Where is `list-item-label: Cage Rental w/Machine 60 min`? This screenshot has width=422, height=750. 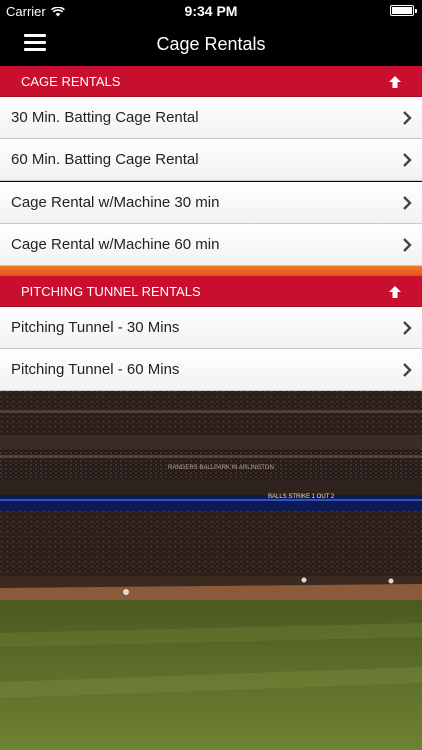
list-item-label: Cage Rental w/Machine 60 min is located at coordinates (115, 244).